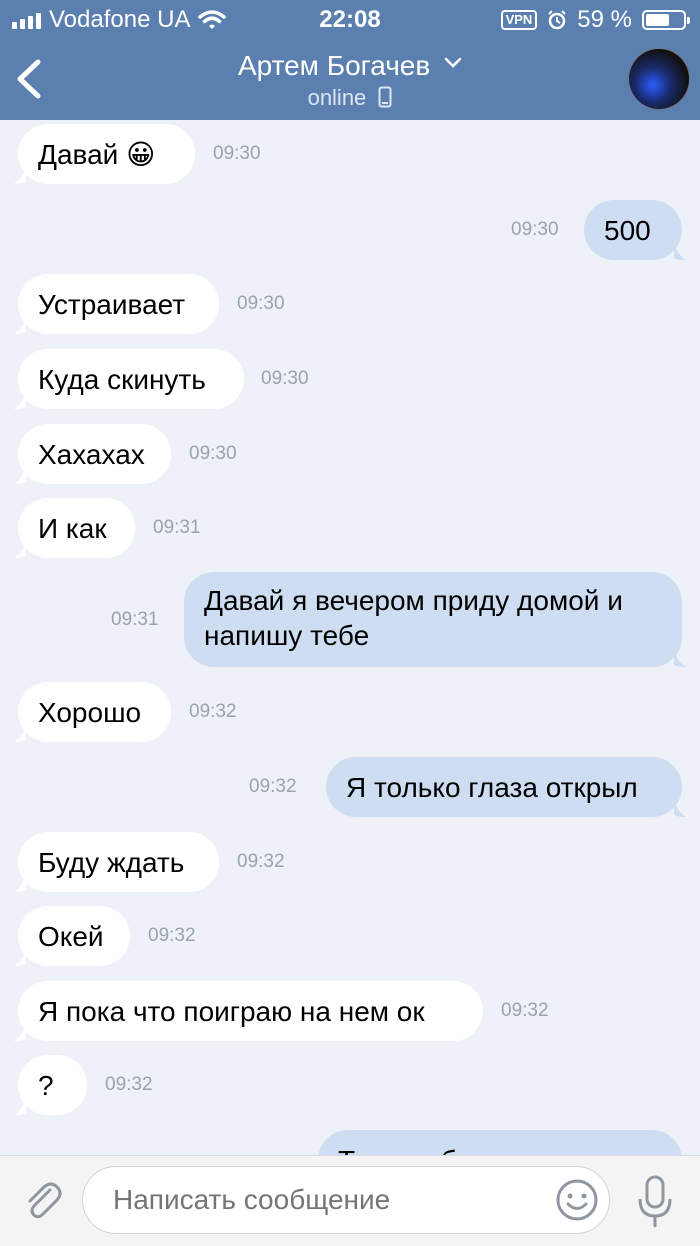 The height and width of the screenshot is (1246, 700). What do you see at coordinates (52, 1085) in the screenshot?
I see `message-text: ?` at bounding box center [52, 1085].